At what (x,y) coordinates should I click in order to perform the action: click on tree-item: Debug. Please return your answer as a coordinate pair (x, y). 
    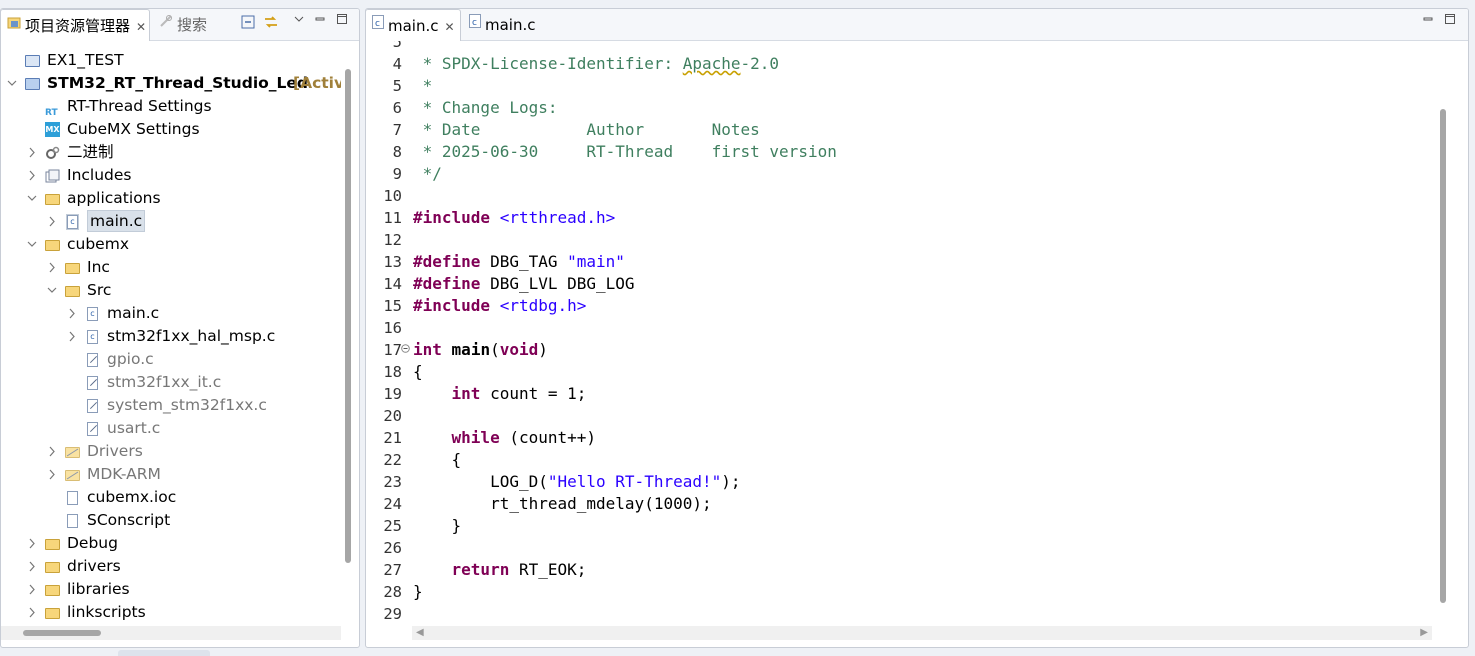
    Looking at the image, I should click on (171, 543).